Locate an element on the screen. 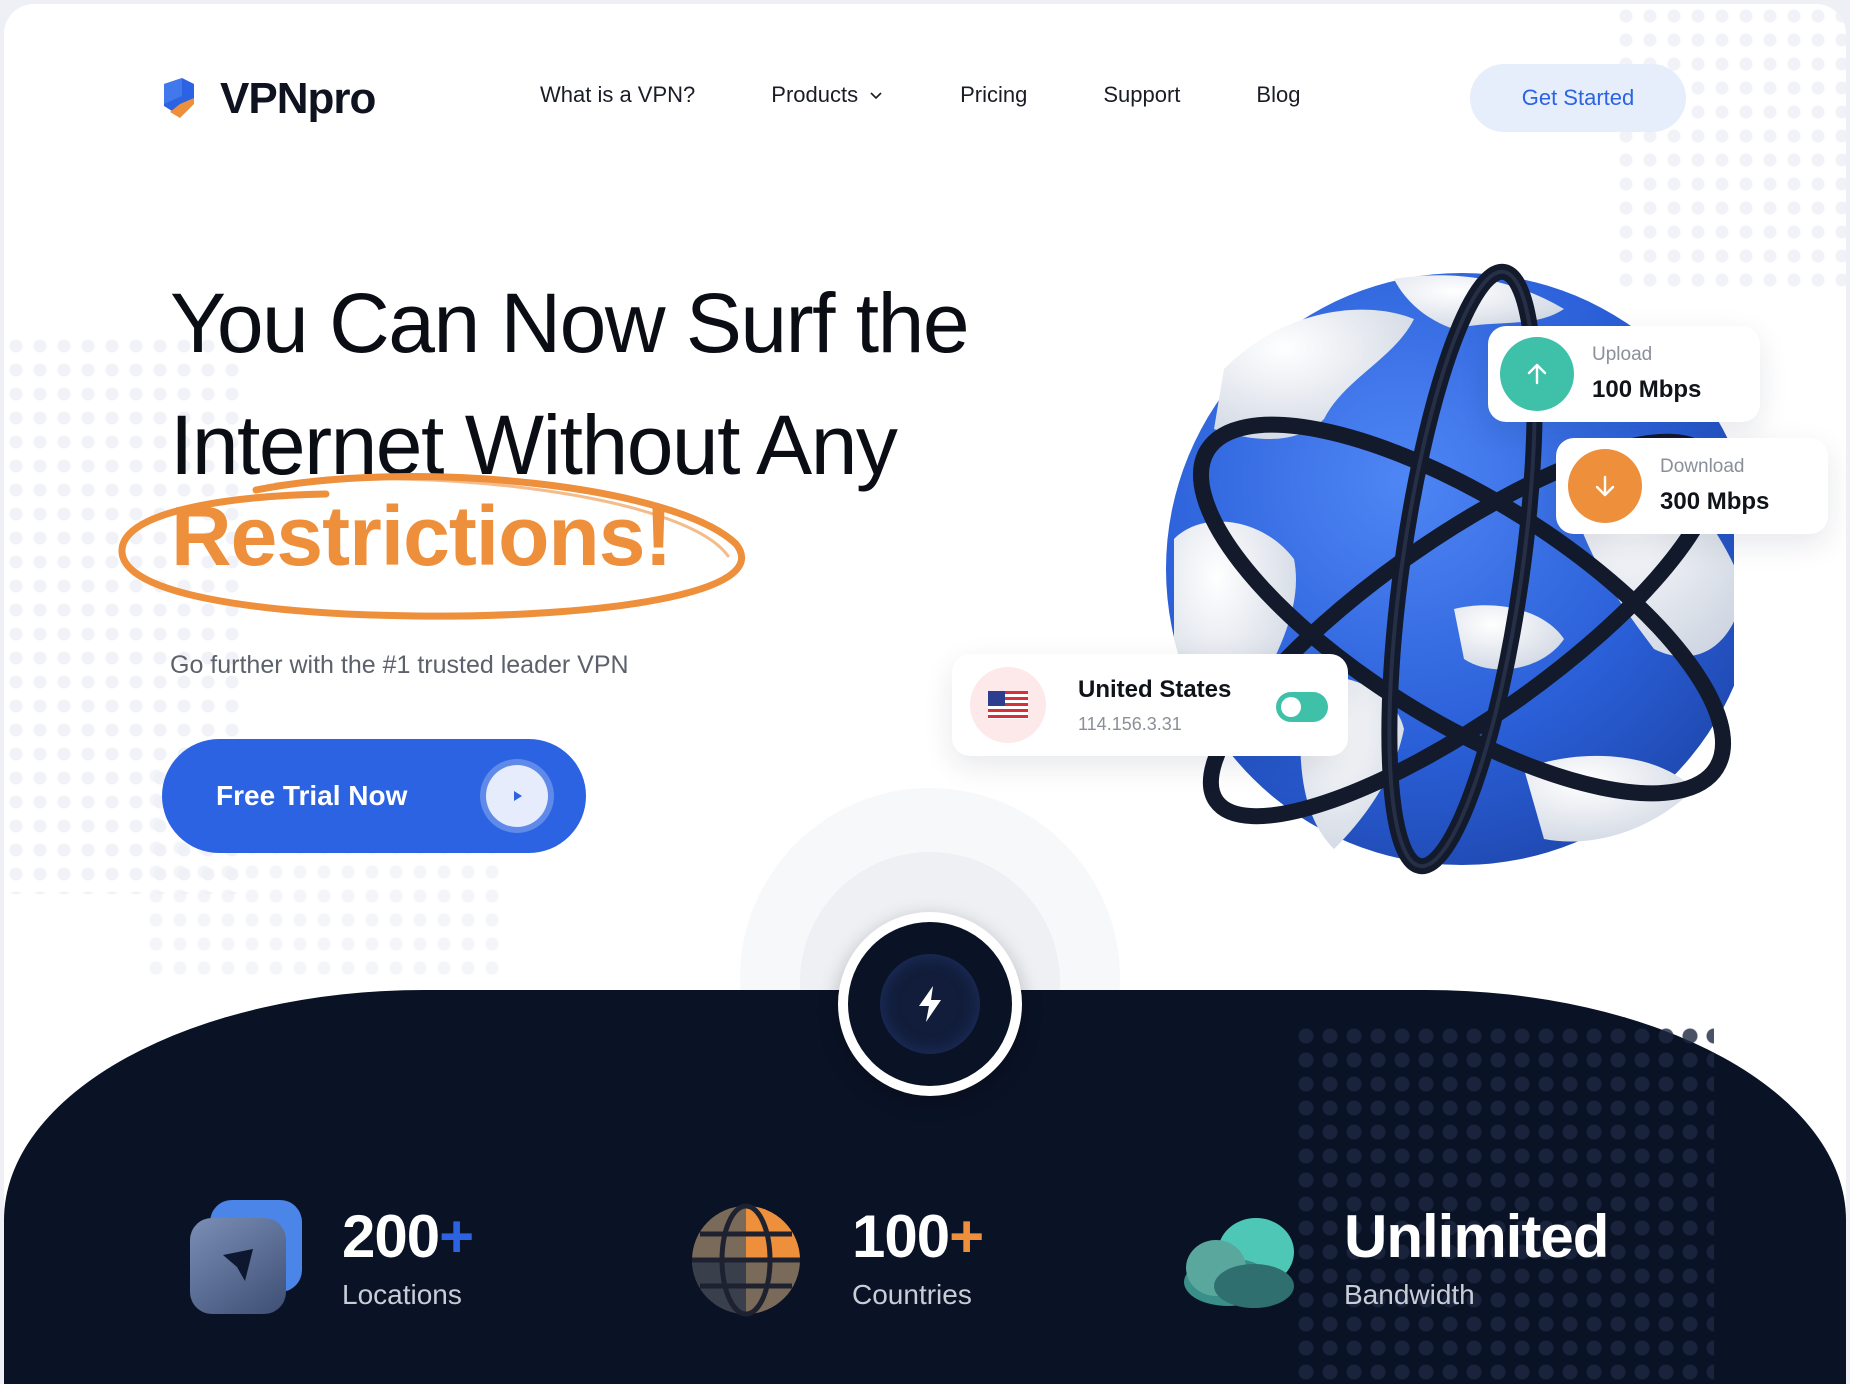 This screenshot has height=1384, width=1850. free-trial-button: Free Trial Now is located at coordinates (374, 796).